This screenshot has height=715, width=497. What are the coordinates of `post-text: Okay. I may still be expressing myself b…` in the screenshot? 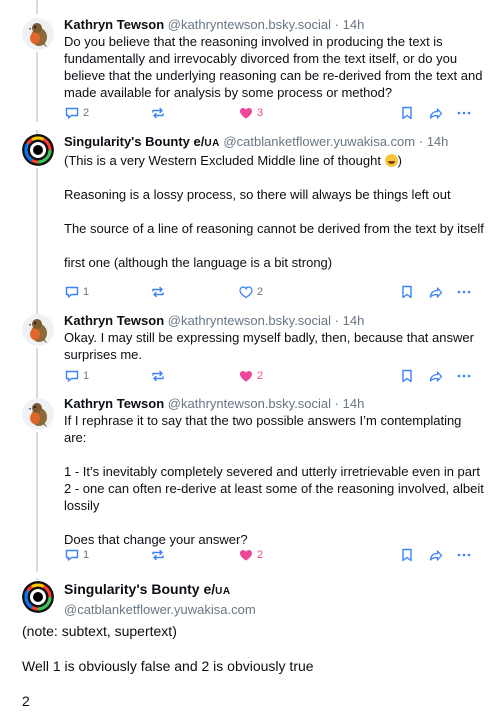 It's located at (274, 346).